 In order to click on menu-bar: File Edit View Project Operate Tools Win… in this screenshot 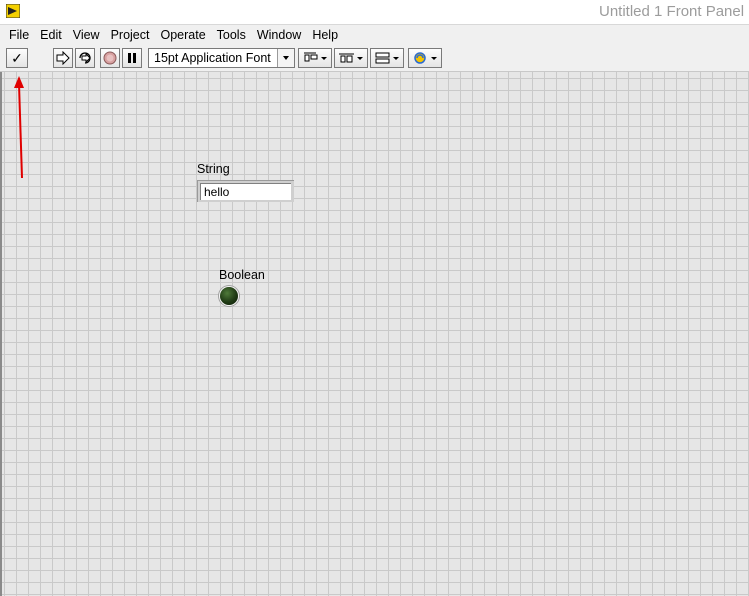, I will do `click(374, 34)`.